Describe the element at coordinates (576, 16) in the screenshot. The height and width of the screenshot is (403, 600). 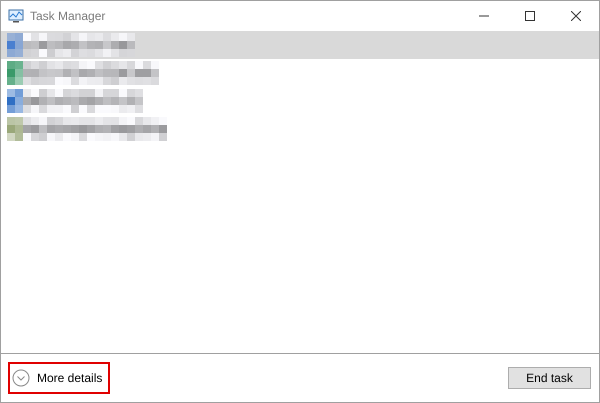
I see `close-icon` at that location.